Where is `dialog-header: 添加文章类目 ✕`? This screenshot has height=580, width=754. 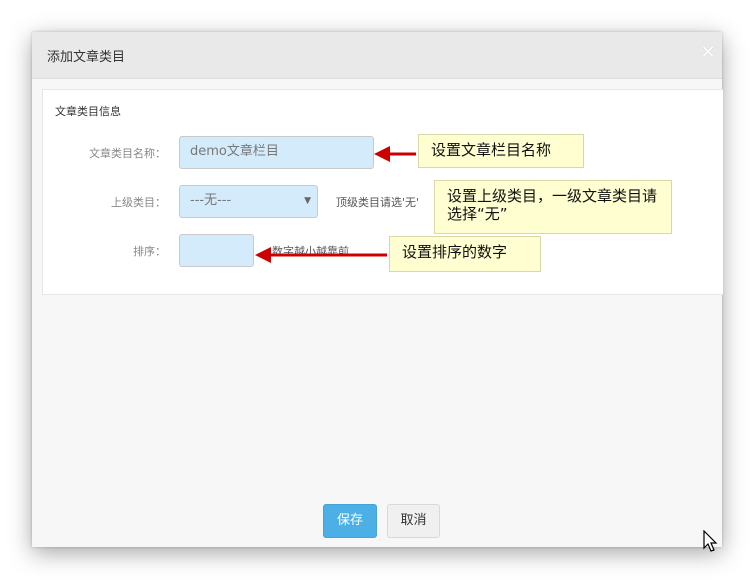
dialog-header: 添加文章类目 ✕ is located at coordinates (377, 55).